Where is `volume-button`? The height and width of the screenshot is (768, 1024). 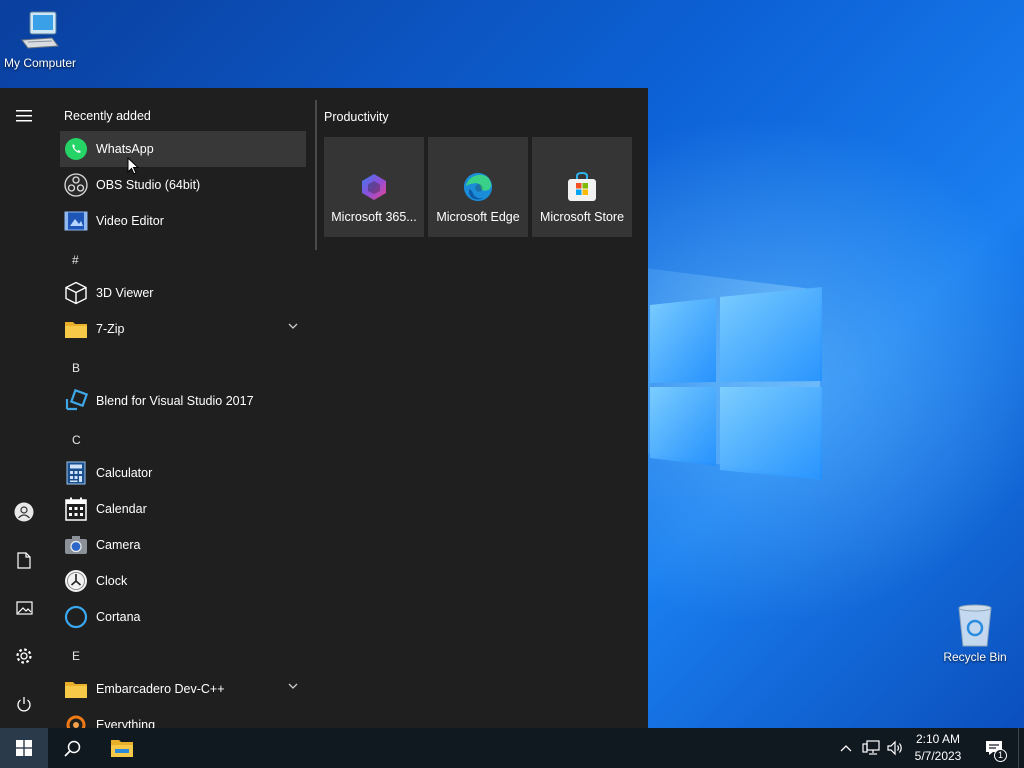
volume-button is located at coordinates (895, 748).